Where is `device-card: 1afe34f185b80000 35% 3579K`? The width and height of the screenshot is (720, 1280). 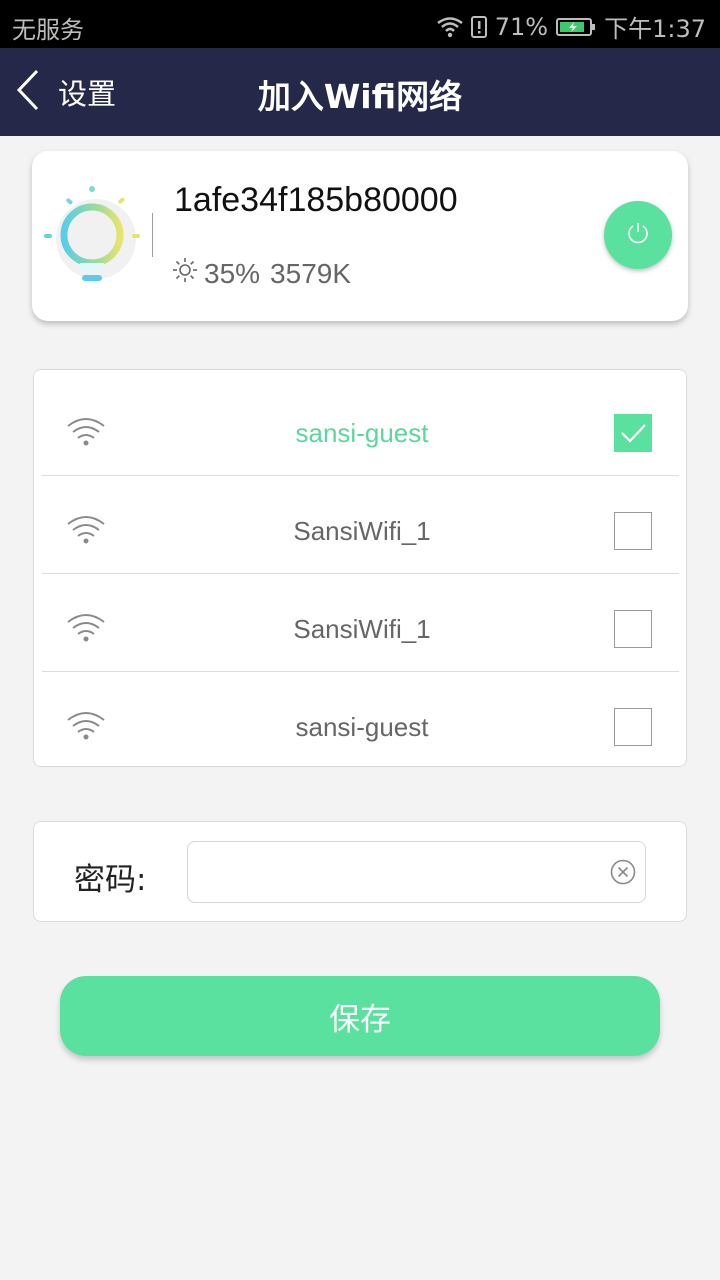
device-card: 1afe34f185b80000 35% 3579K is located at coordinates (360, 236).